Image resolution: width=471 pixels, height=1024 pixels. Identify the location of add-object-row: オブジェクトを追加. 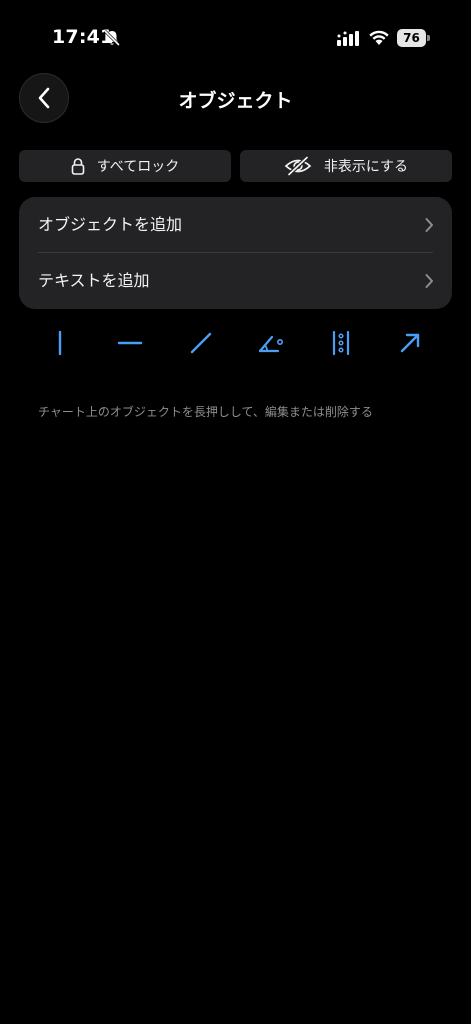
(235, 225).